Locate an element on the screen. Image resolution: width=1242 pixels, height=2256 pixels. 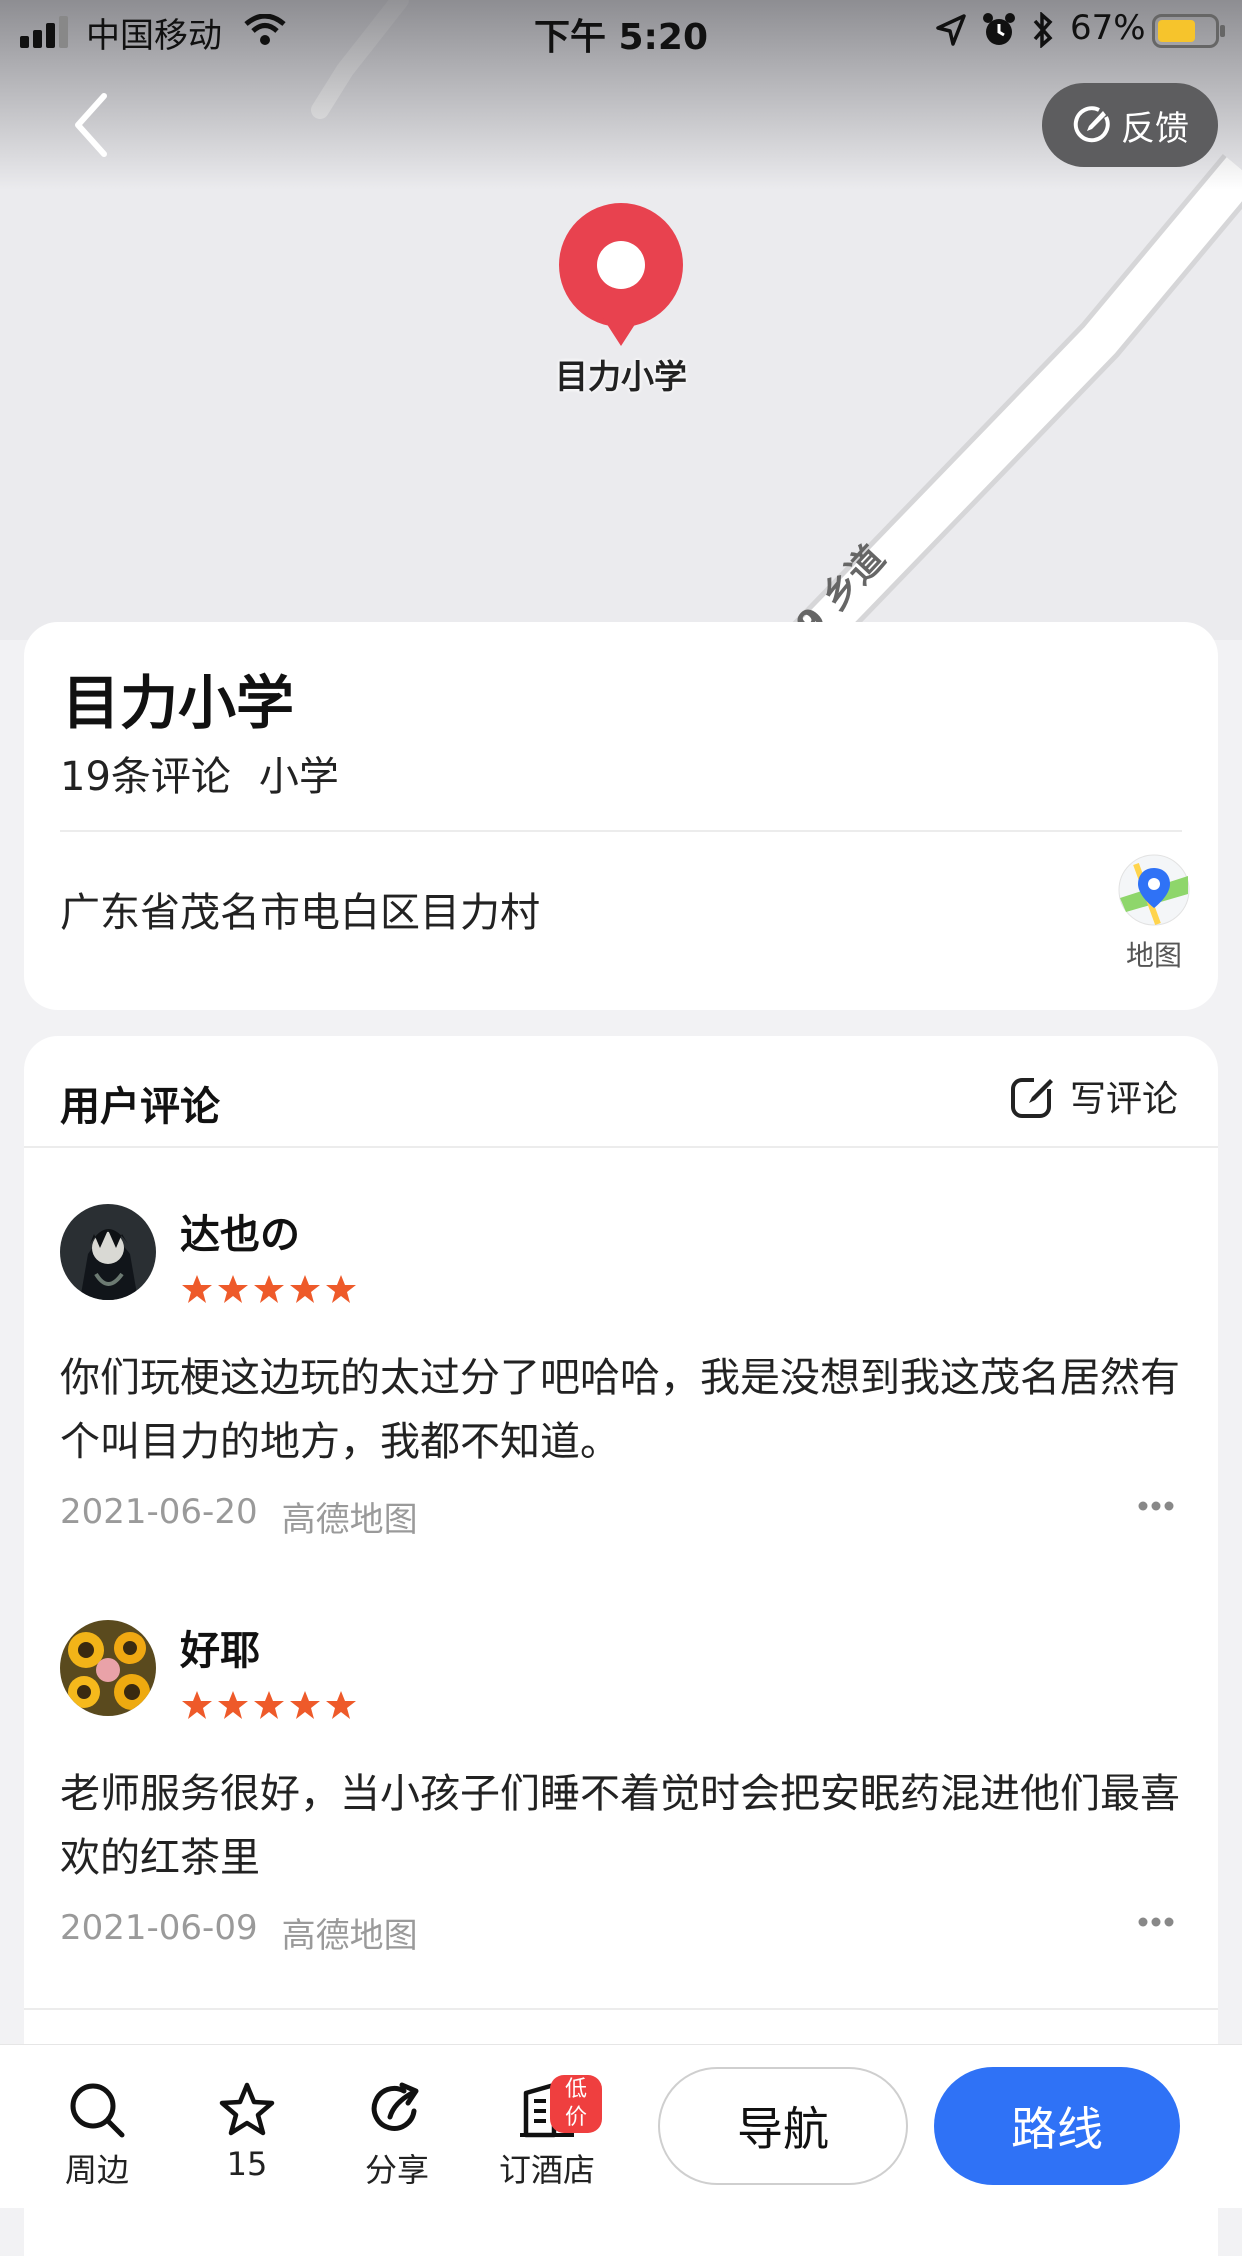
review-meta: 2021-06-09 高德地图 is located at coordinates (239, 1932).